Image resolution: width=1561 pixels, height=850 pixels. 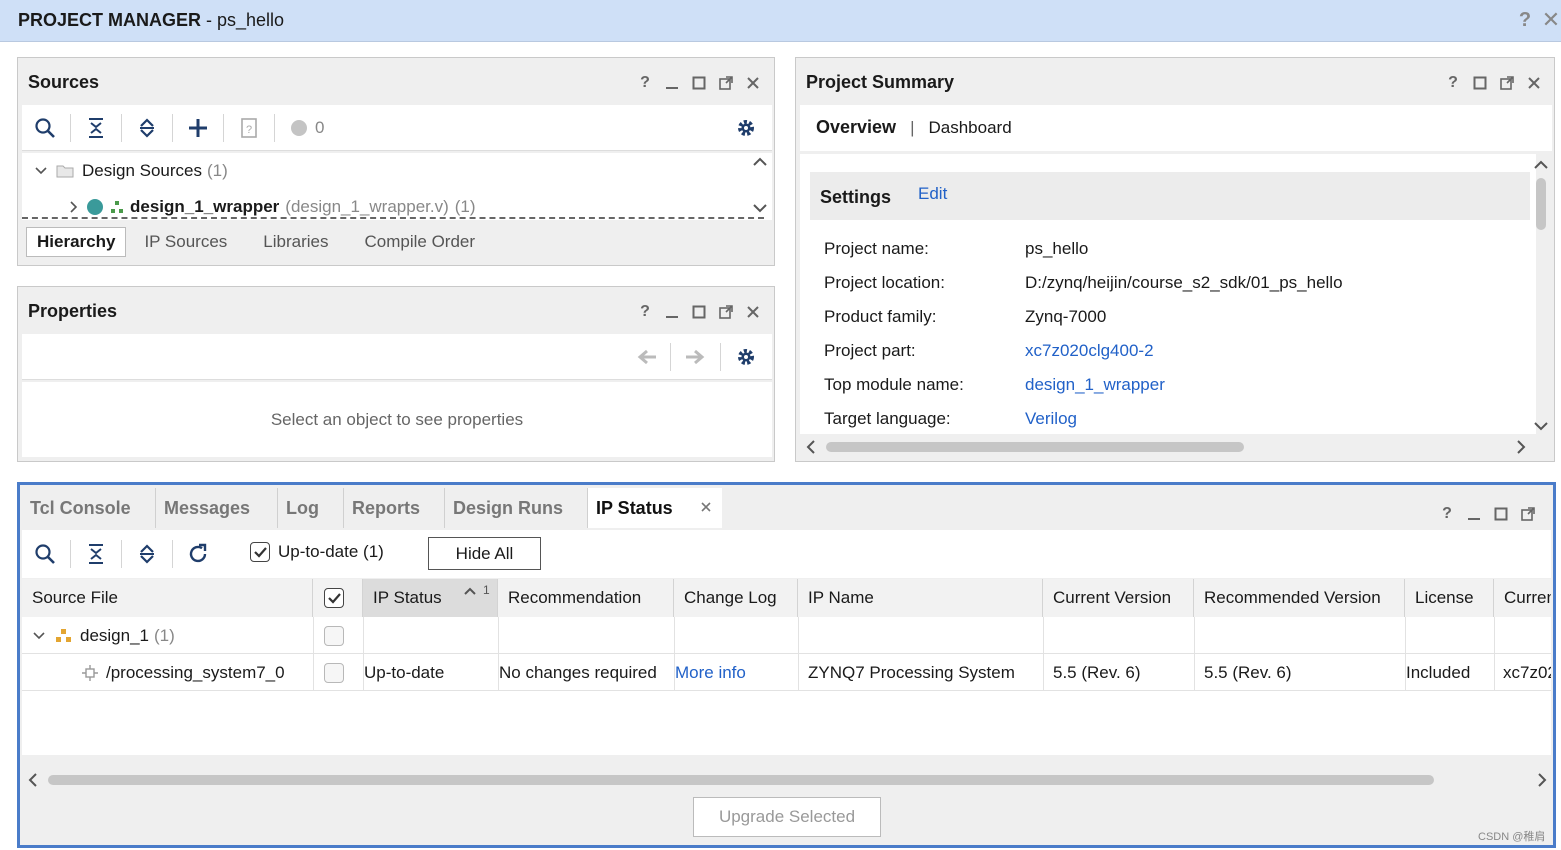 I want to click on tab-dashboard: Dashboard, so click(x=969, y=128).